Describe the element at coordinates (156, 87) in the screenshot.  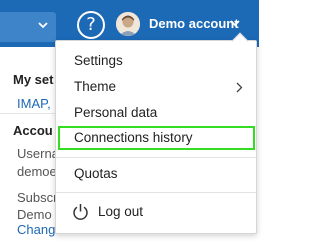
I see `menu-item-theme: Theme` at that location.